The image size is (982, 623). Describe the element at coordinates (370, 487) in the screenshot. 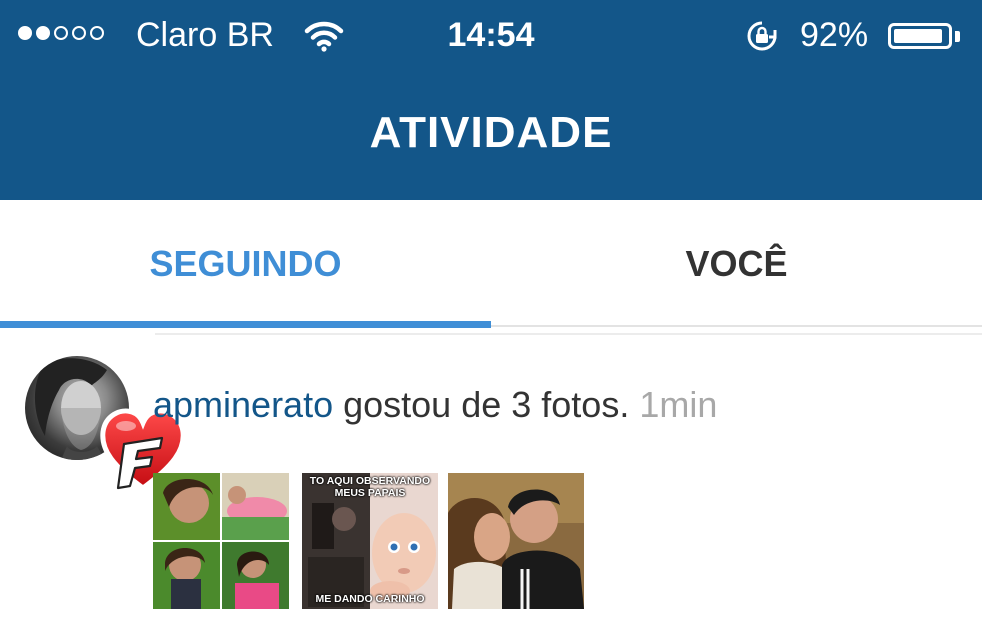

I see `thumbnail-caption-top: TO AQUI OBSERVANDO MEUS PAPAIS` at that location.